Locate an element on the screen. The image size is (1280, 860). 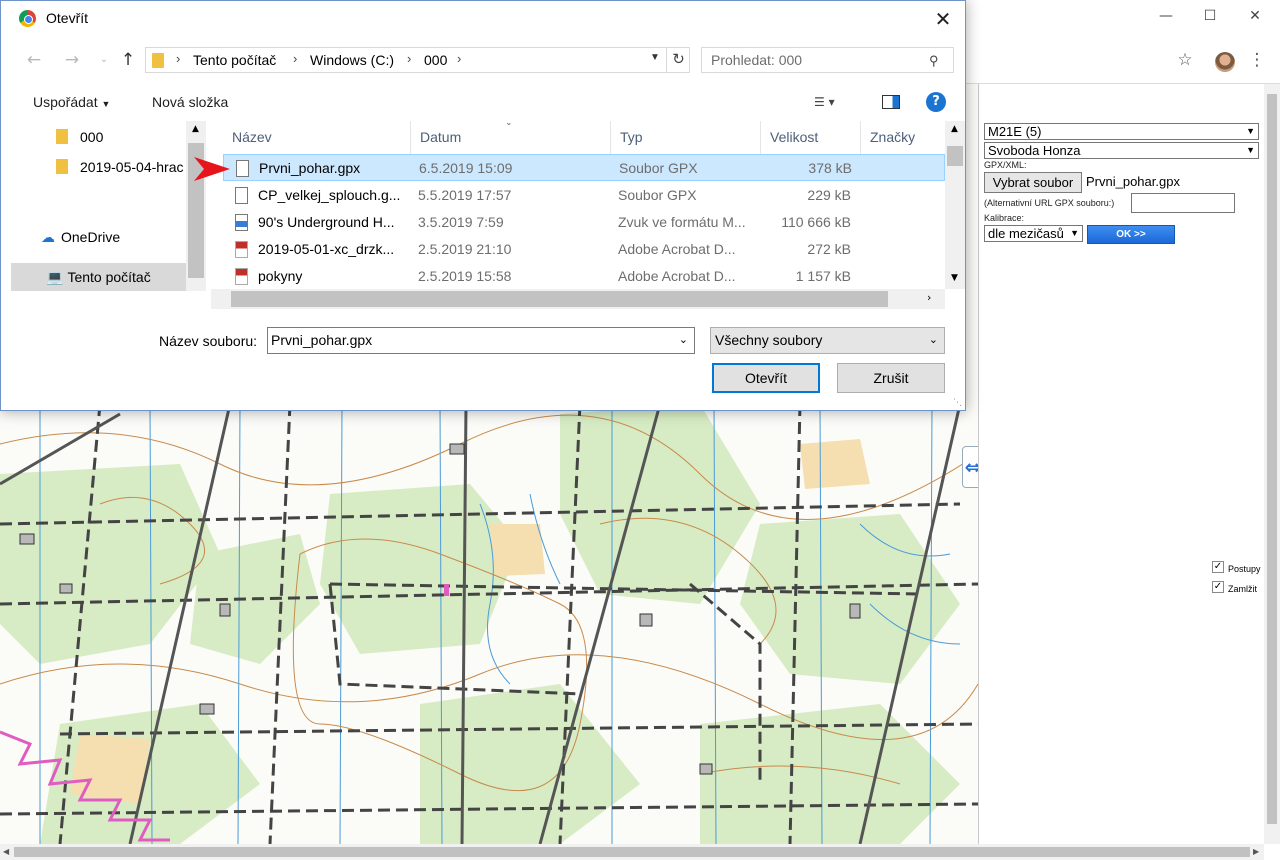
column-header-size: Velikost is located at coordinates (811, 137).